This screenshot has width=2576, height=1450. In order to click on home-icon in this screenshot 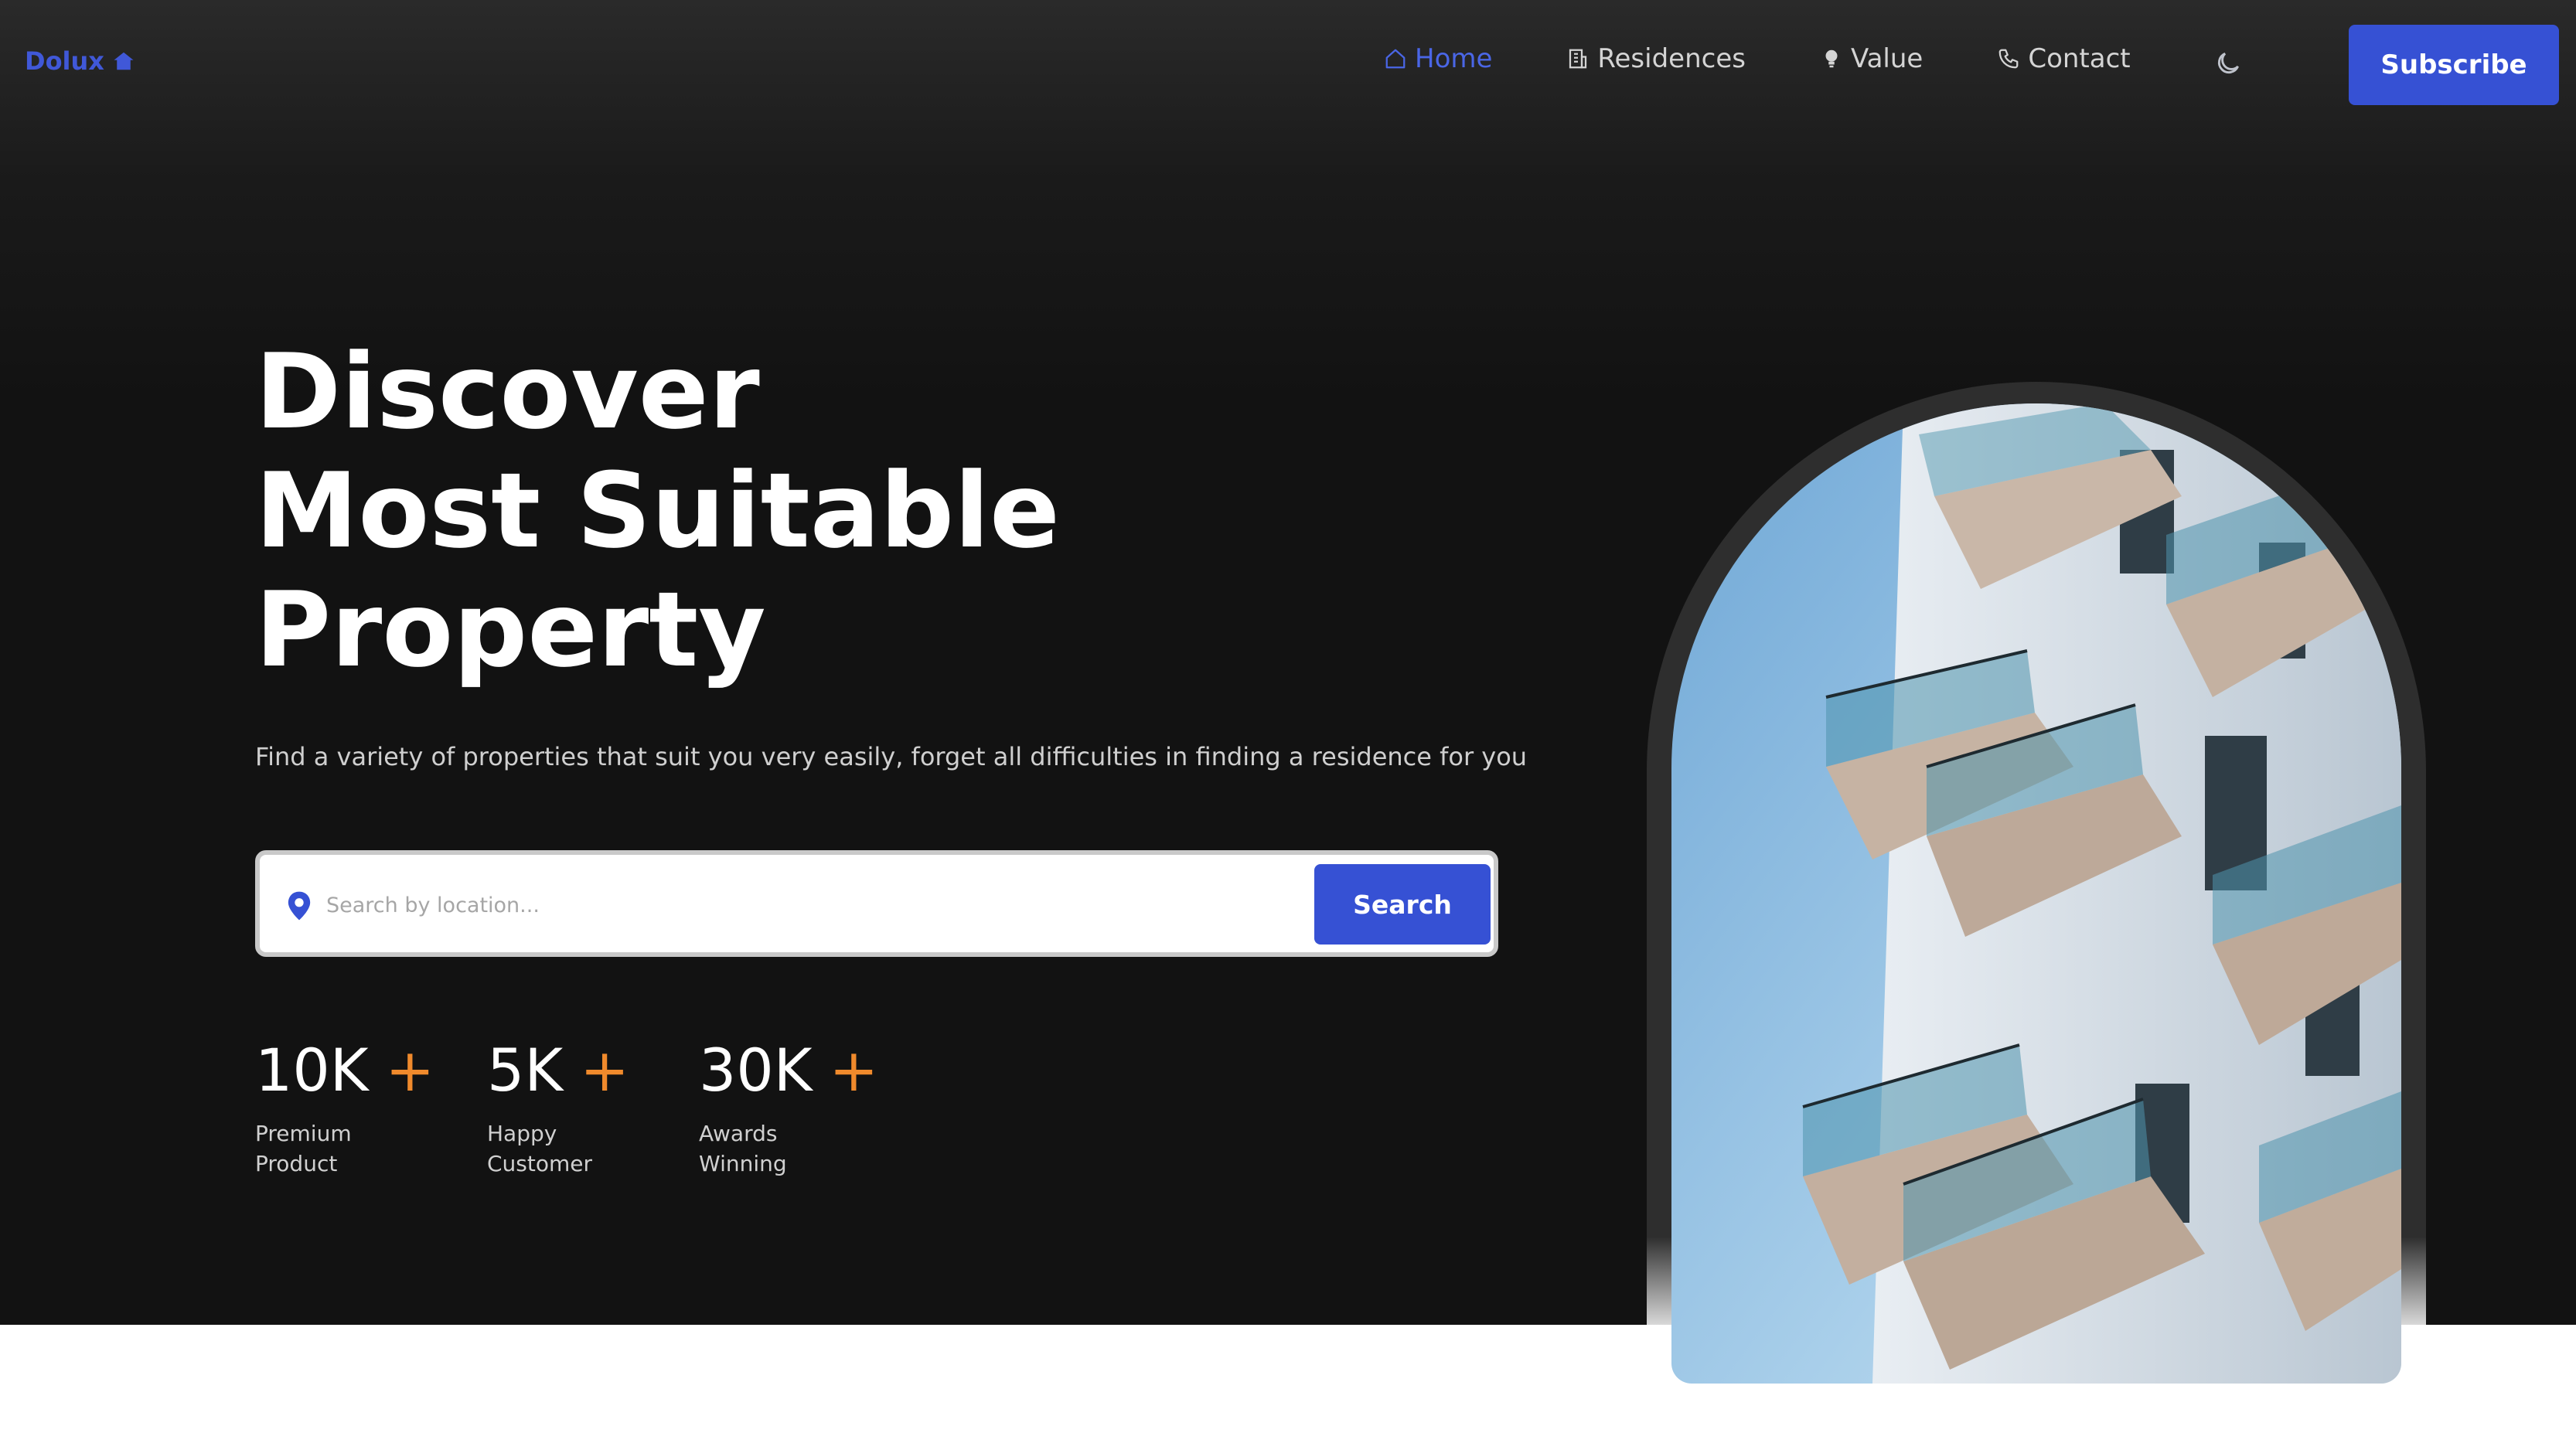, I will do `click(1395, 59)`.